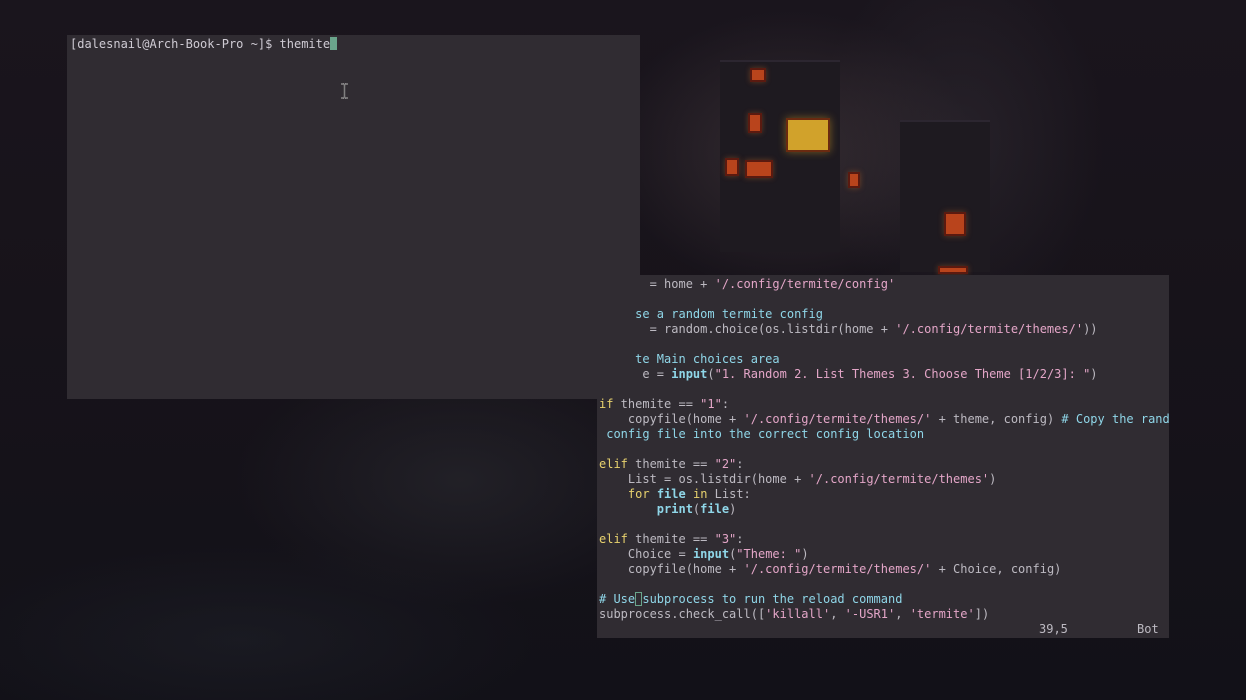 Image resolution: width=1246 pixels, height=700 pixels. Describe the element at coordinates (682, 614) in the screenshot. I see `code-token: subprocess.check_call([` at that location.